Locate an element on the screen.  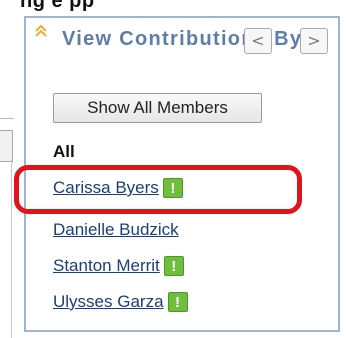
left-divider is located at coordinates (7, 118).